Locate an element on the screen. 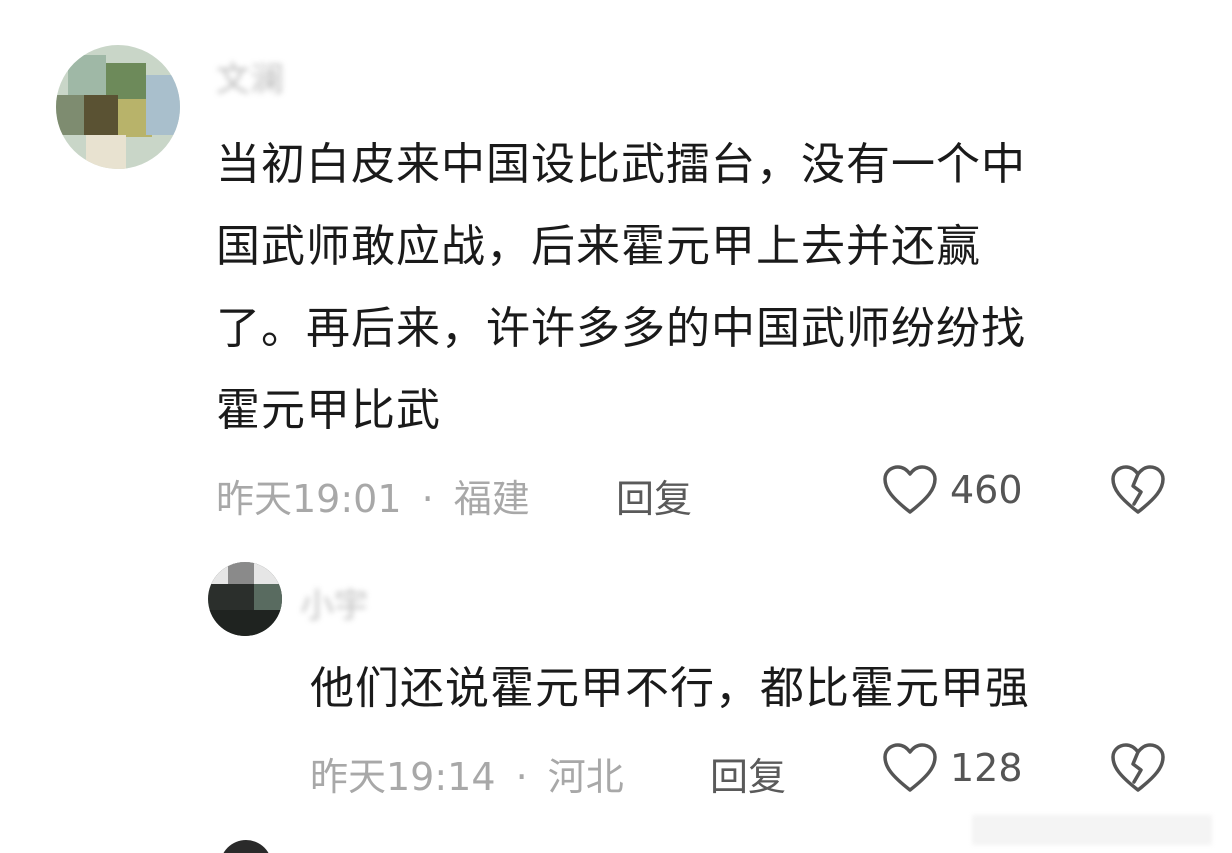 The width and height of the screenshot is (1232, 853). watermark is located at coordinates (1092, 830).